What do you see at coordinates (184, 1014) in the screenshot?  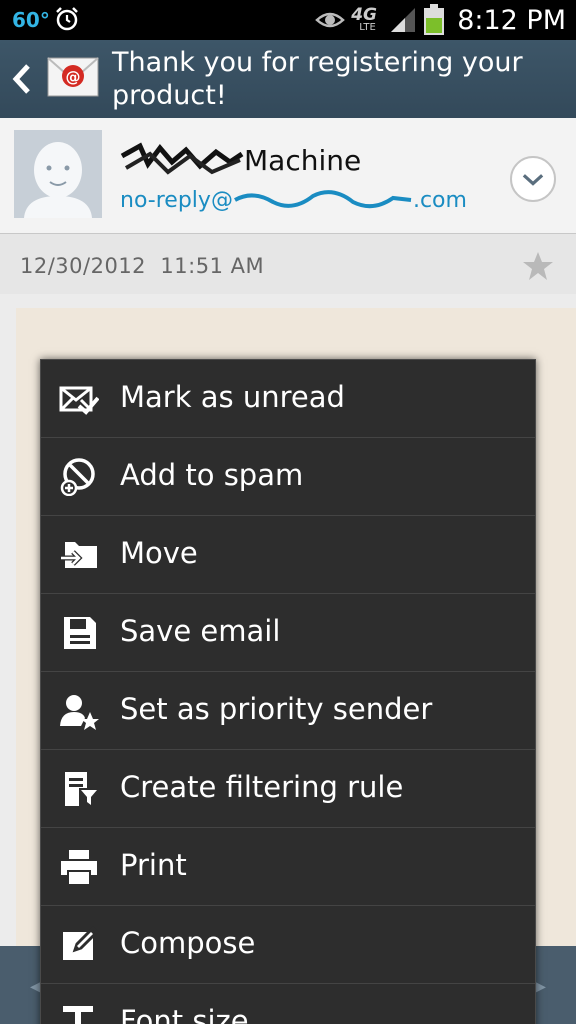 I see `menu-item-label: Font size` at bounding box center [184, 1014].